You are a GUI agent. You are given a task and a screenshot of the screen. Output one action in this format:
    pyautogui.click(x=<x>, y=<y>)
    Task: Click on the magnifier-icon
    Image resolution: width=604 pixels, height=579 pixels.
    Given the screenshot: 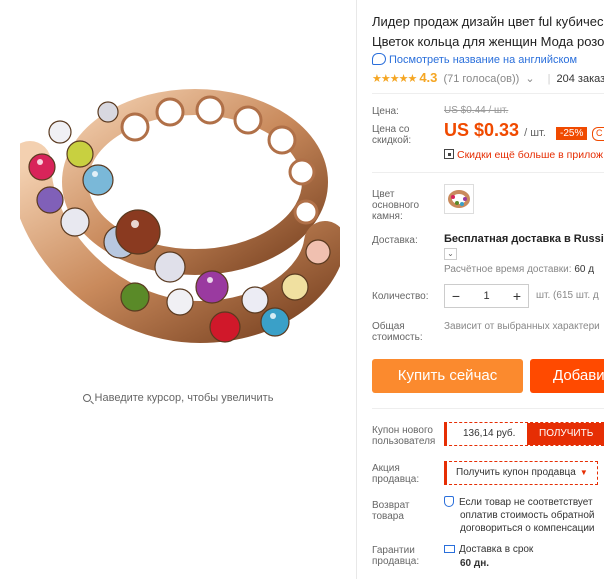 What is the action you would take?
    pyautogui.click(x=86, y=398)
    